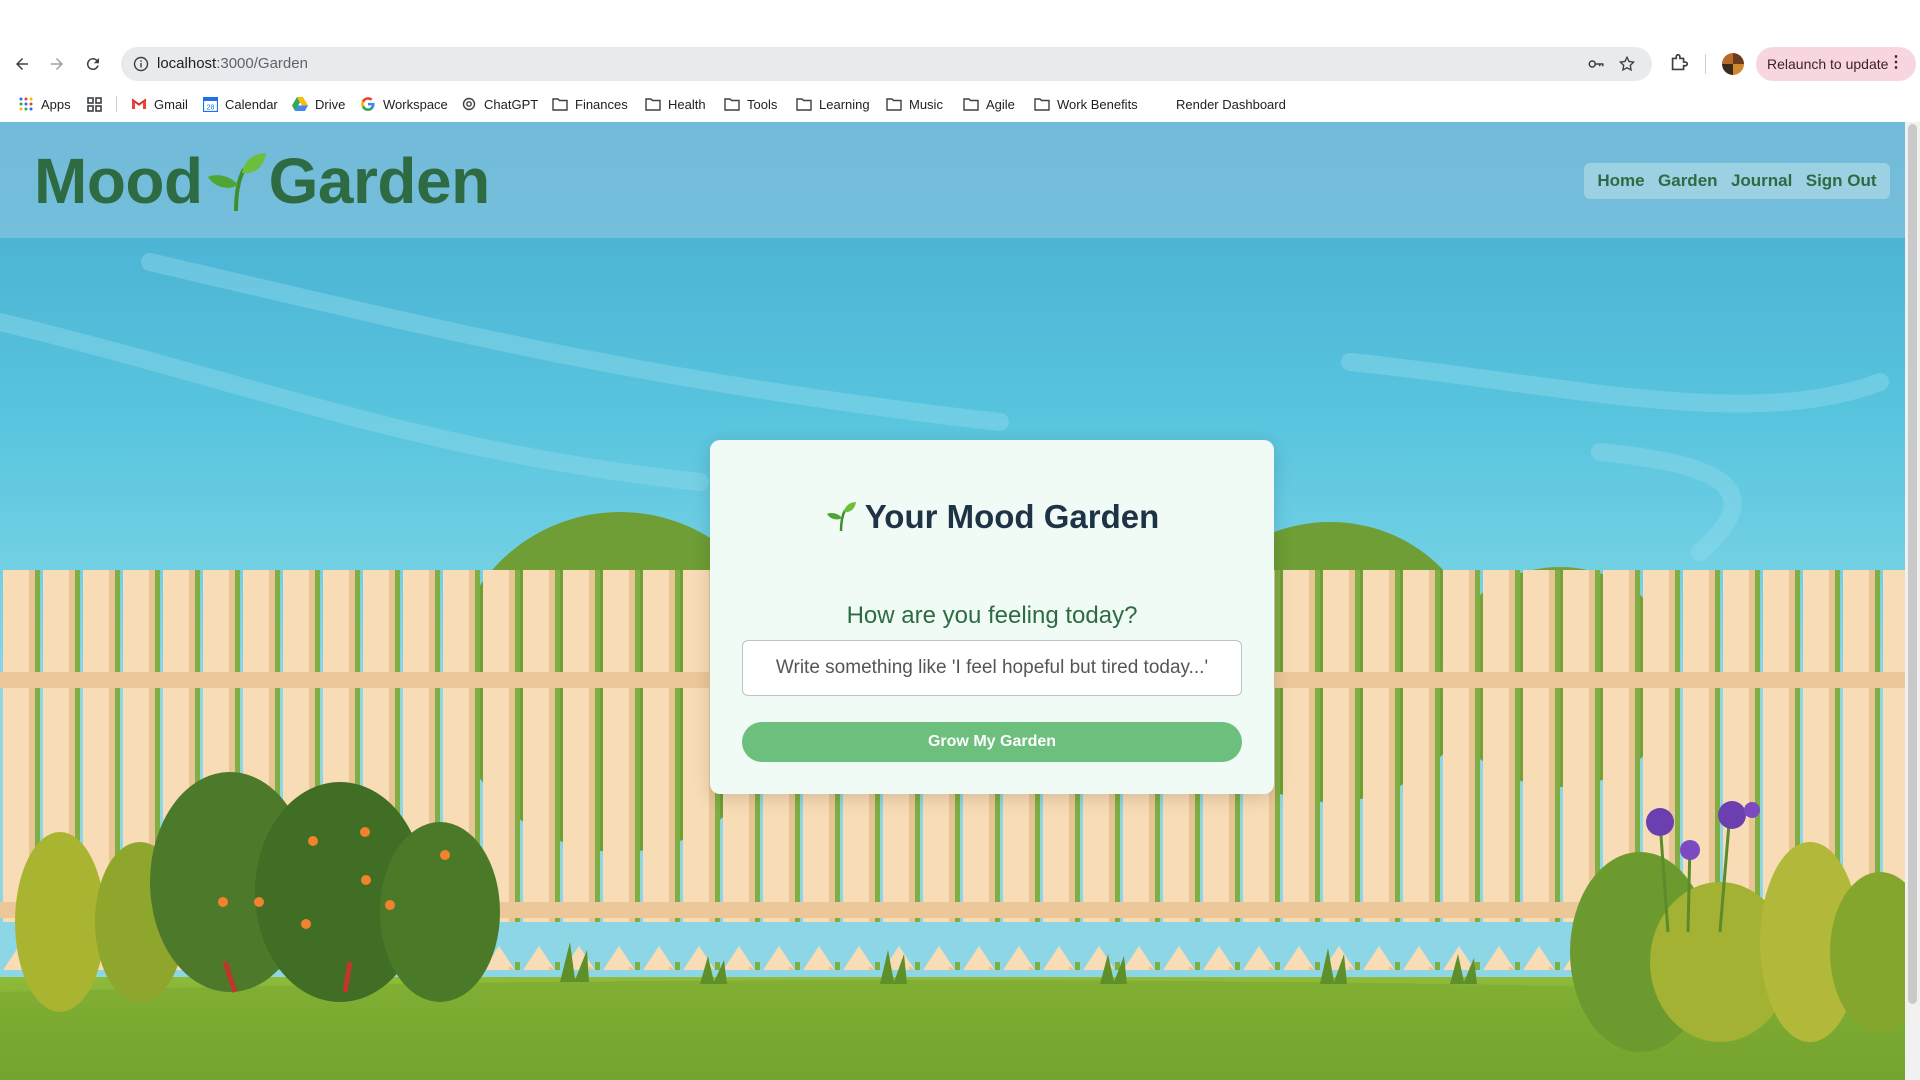  Describe the element at coordinates (118, 181) in the screenshot. I see `logo-text-mood: Mood` at that location.